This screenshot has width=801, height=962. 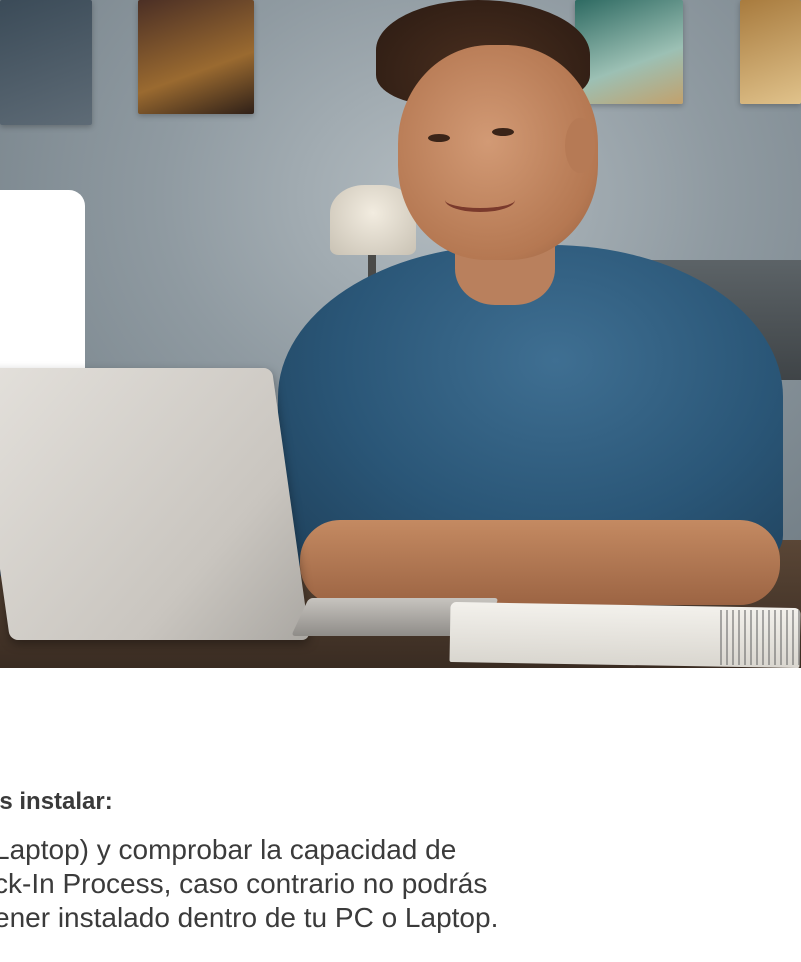 What do you see at coordinates (540, 562) in the screenshot?
I see `person-arms` at bounding box center [540, 562].